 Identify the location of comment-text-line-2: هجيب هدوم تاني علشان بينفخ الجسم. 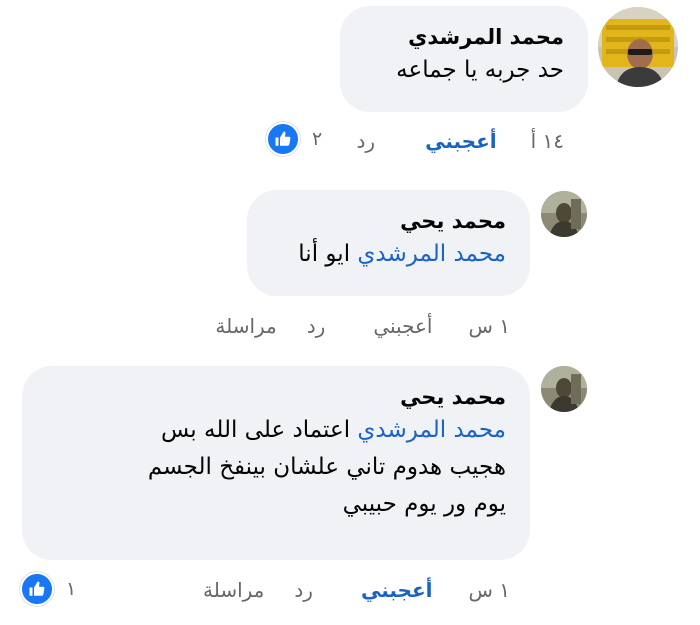
(326, 467).